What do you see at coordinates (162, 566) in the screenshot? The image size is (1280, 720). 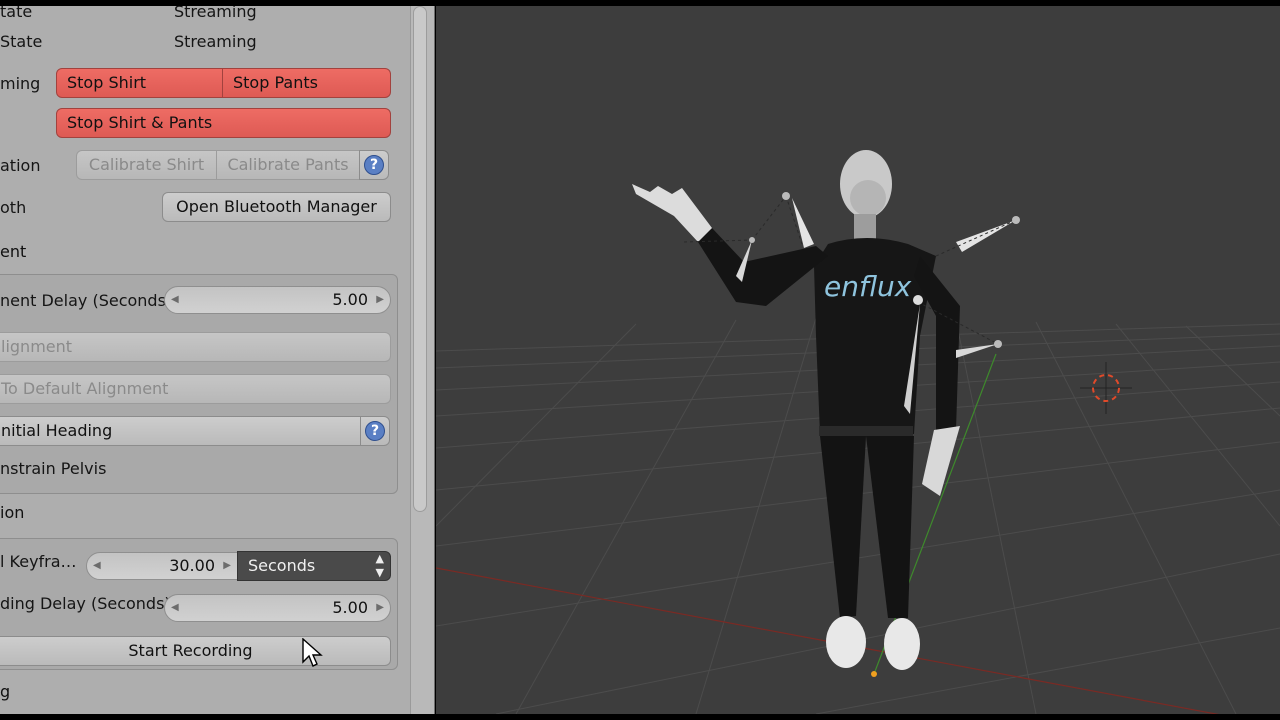 I see `keyframe-field: ◀ 30.00 ▶` at bounding box center [162, 566].